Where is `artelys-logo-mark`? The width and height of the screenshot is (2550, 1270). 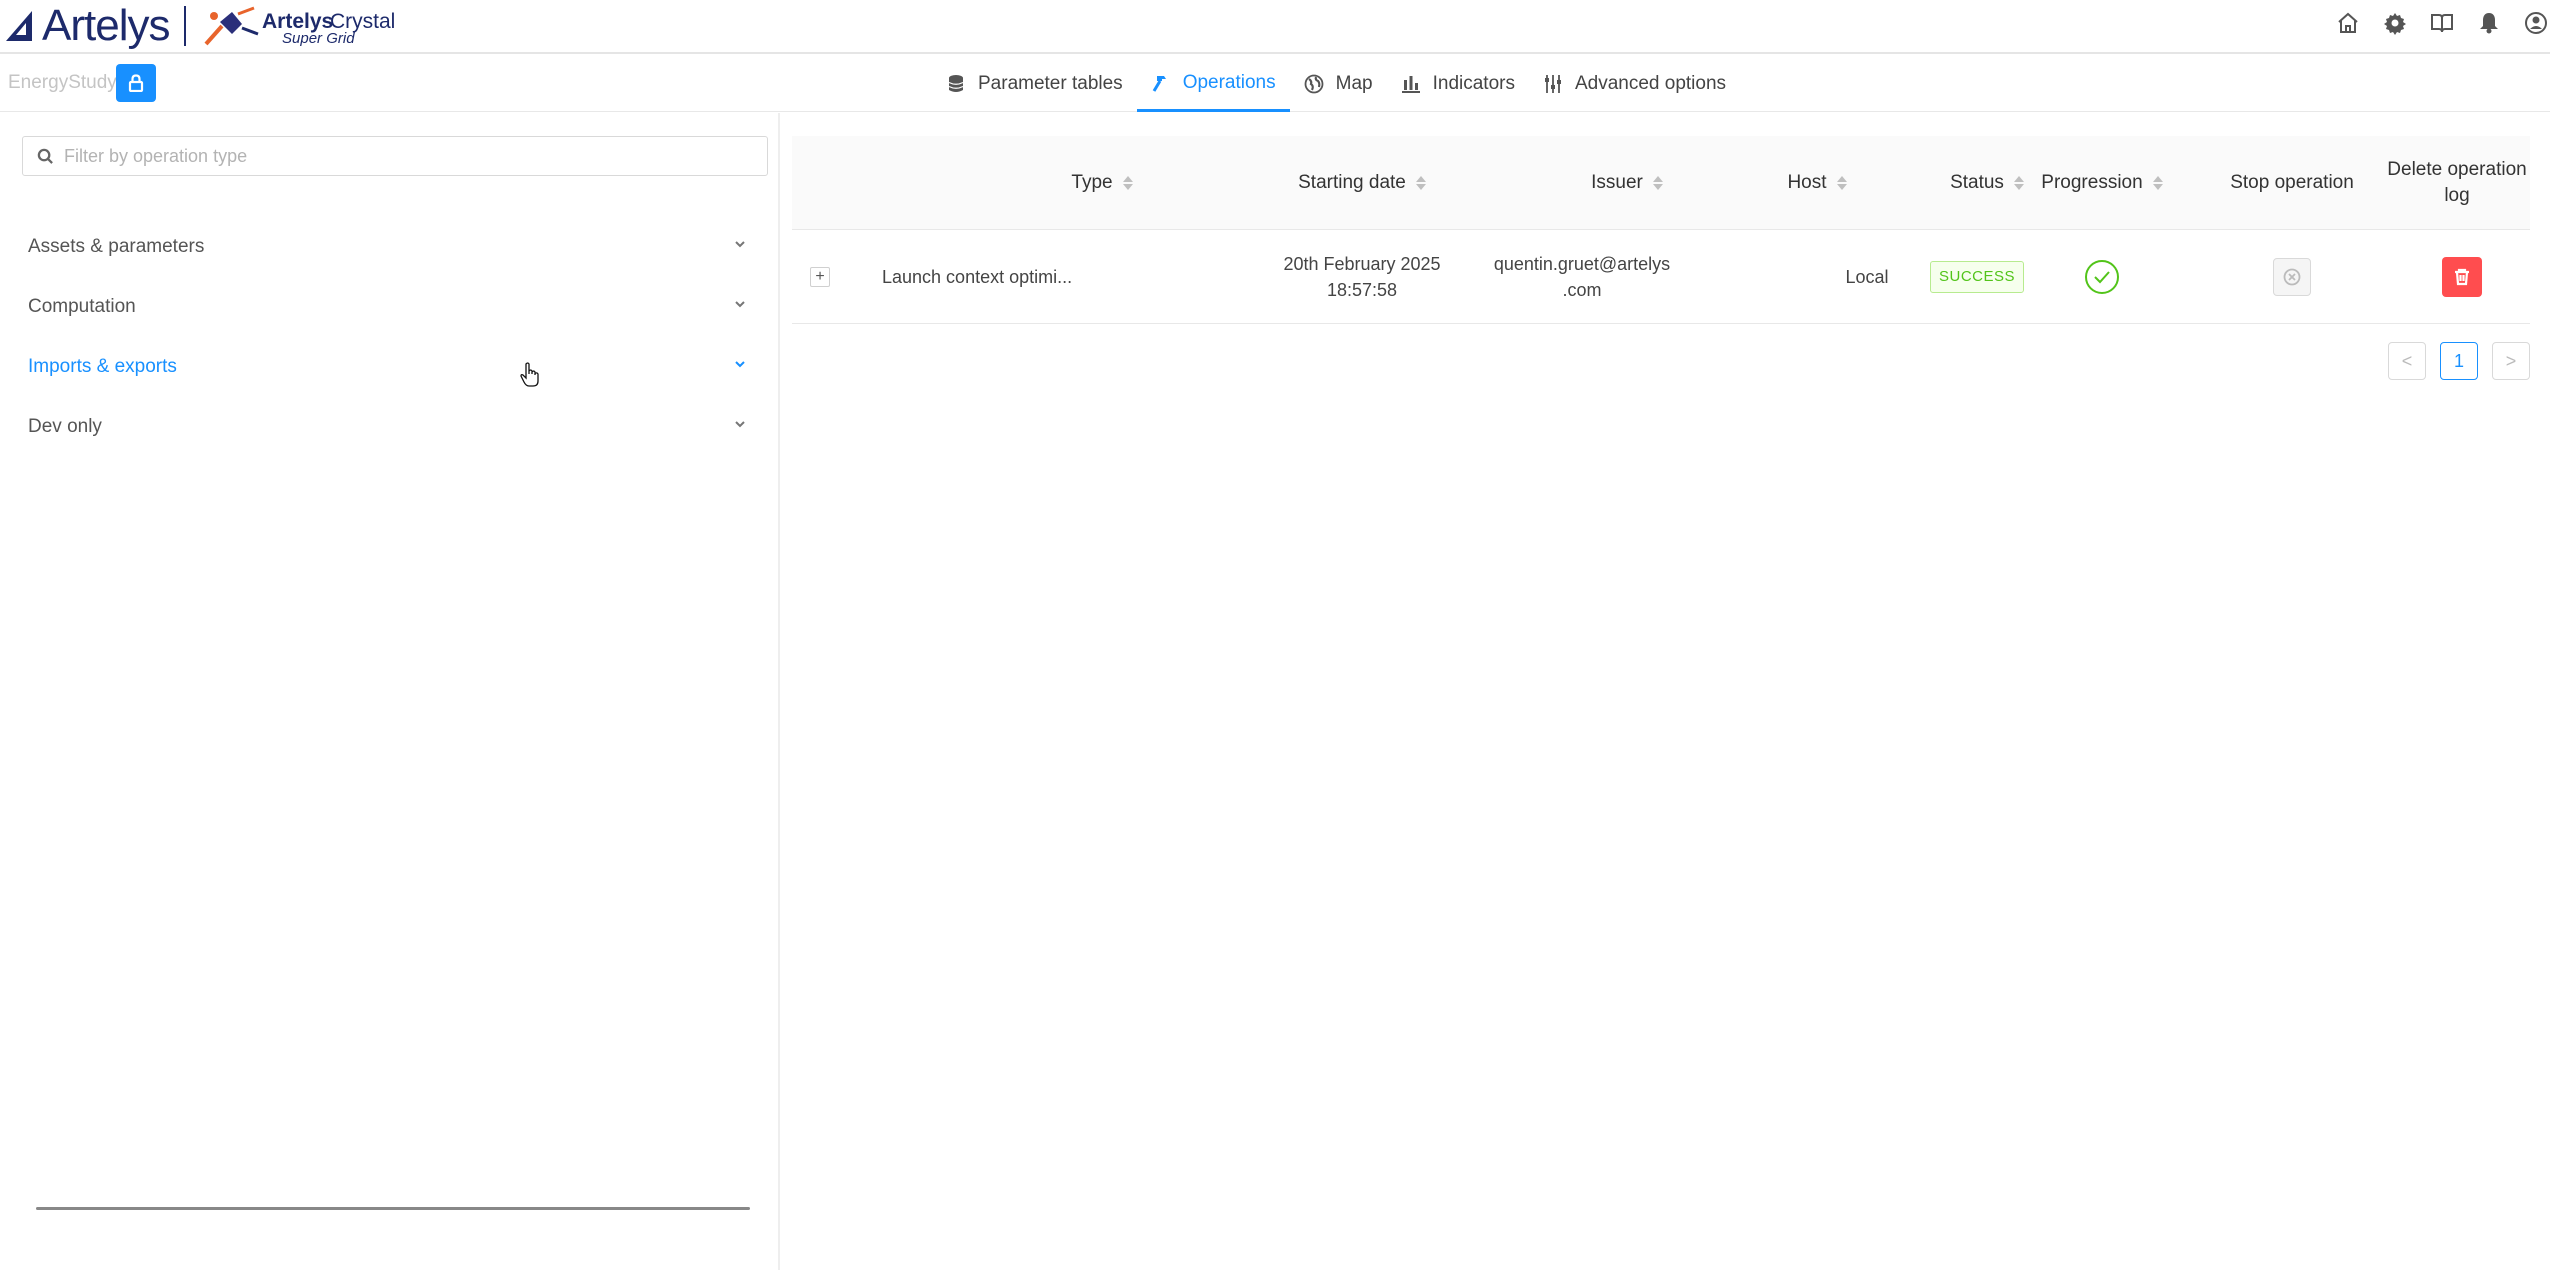
artelys-logo-mark is located at coordinates (19, 26).